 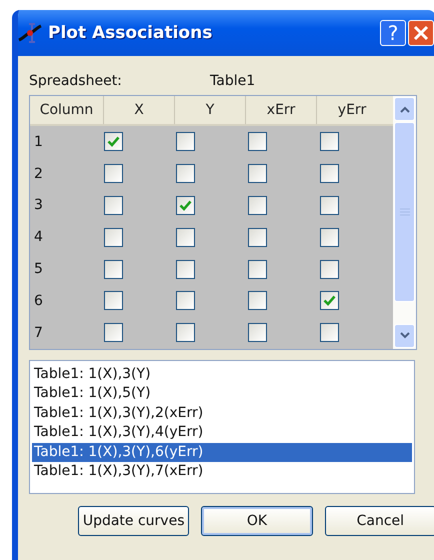 What do you see at coordinates (222, 394) in the screenshot?
I see `curve-list-item: Table1: 1(X),5(Y)` at bounding box center [222, 394].